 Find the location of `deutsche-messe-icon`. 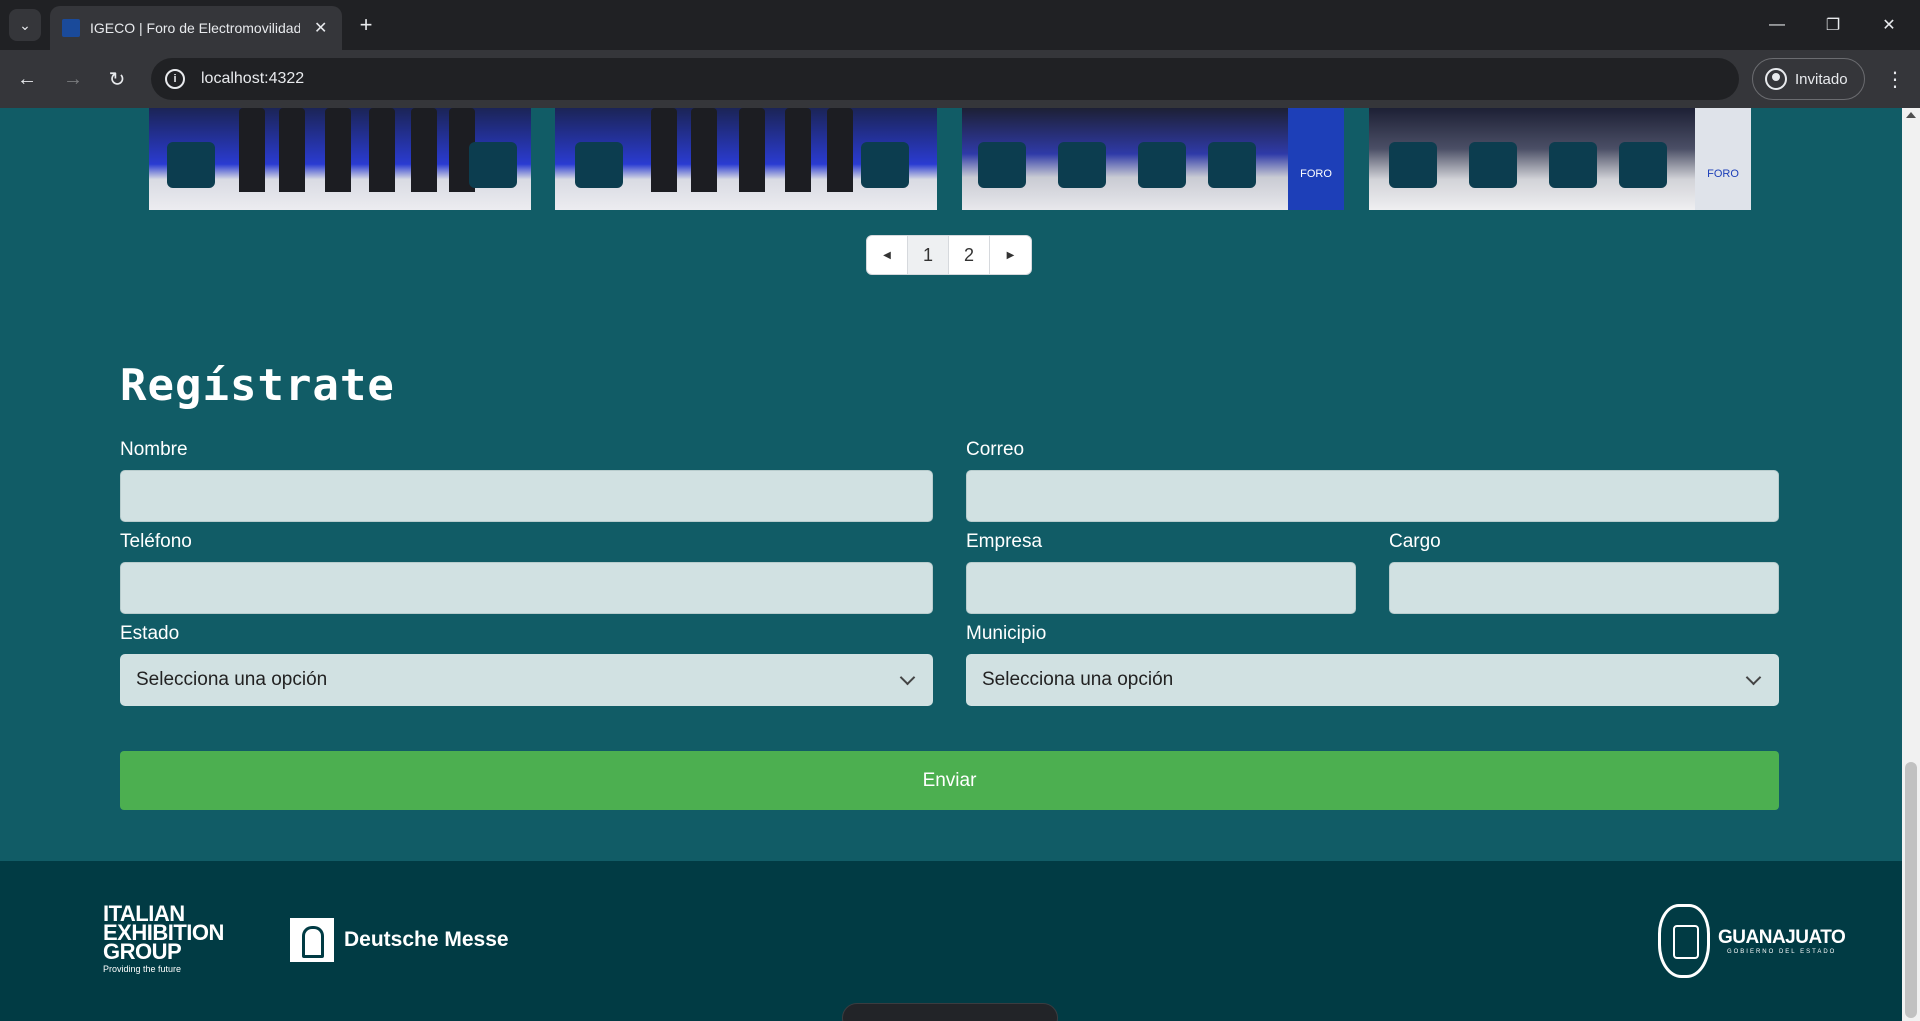

deutsche-messe-icon is located at coordinates (312, 940).